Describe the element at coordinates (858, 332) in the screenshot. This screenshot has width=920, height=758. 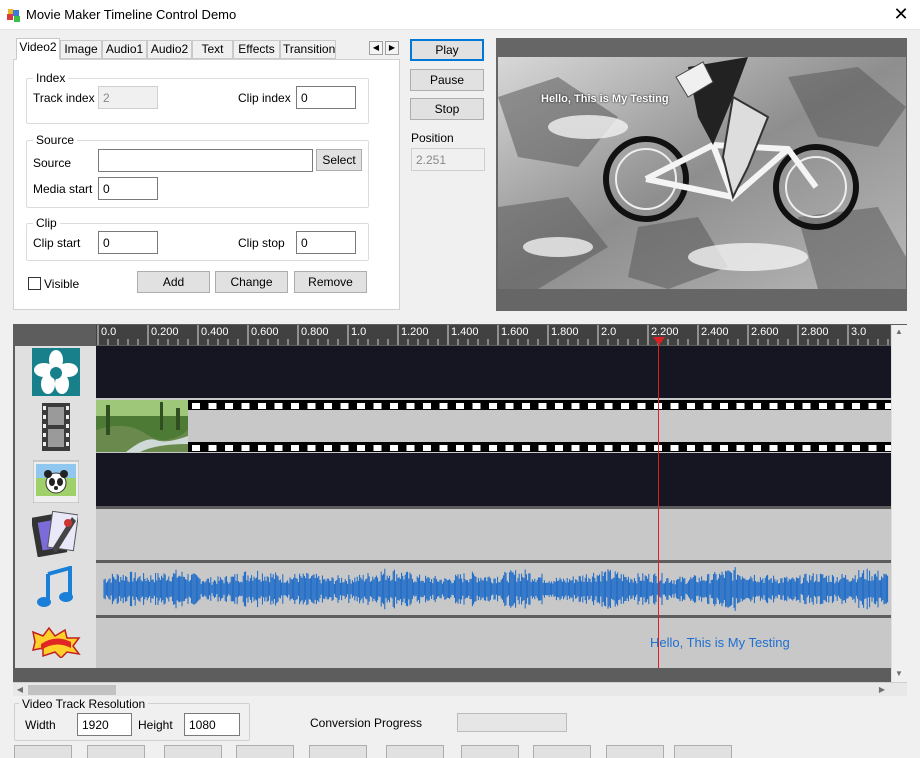
I see `ruler-tick-label: 3.0` at that location.